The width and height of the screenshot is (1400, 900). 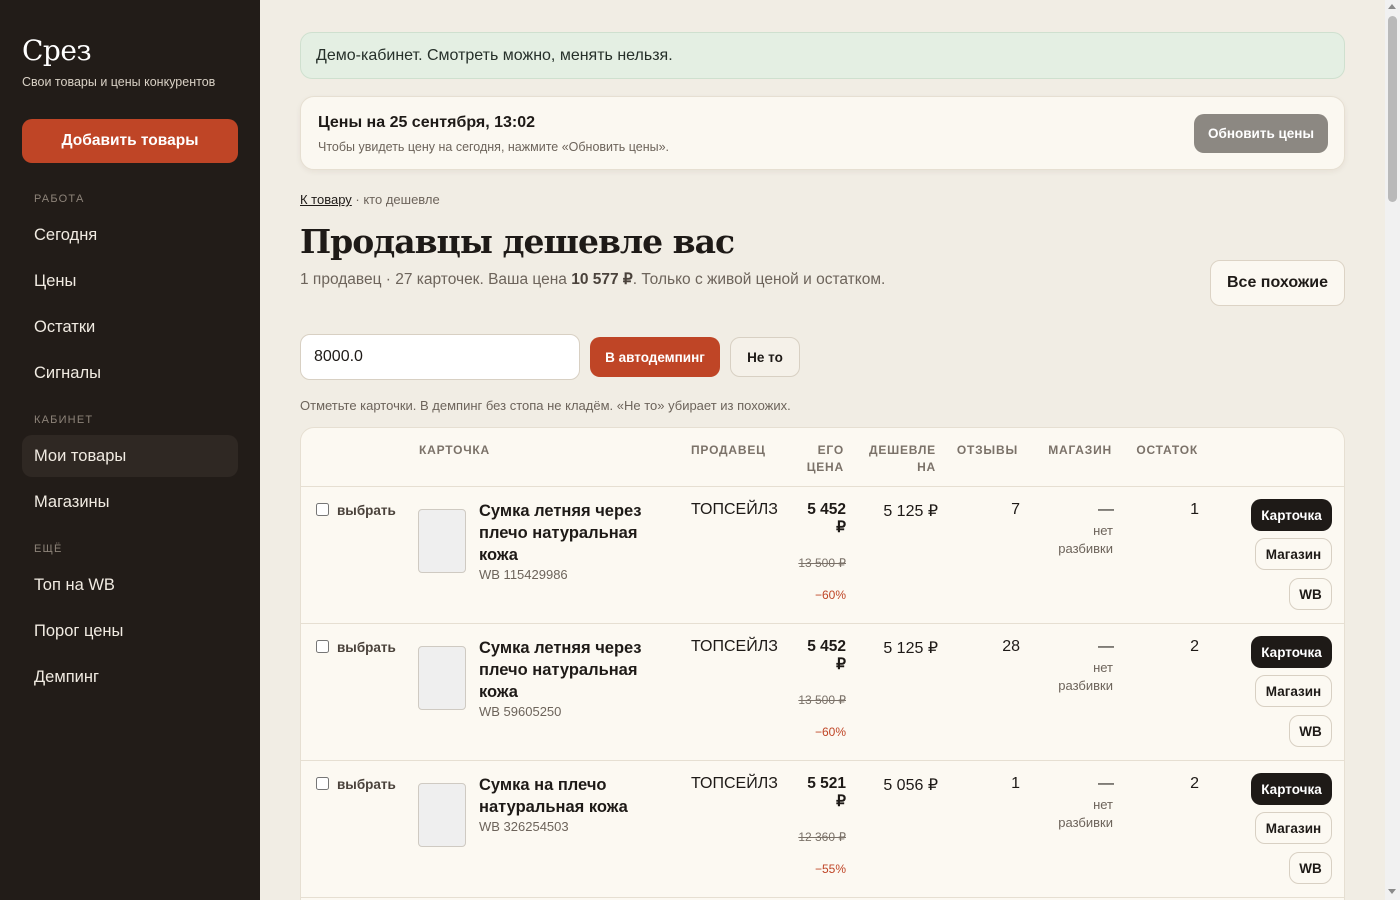 What do you see at coordinates (825, 458) in the screenshot?
I see `column-header-his-price: ЕГО ЦЕНА` at bounding box center [825, 458].